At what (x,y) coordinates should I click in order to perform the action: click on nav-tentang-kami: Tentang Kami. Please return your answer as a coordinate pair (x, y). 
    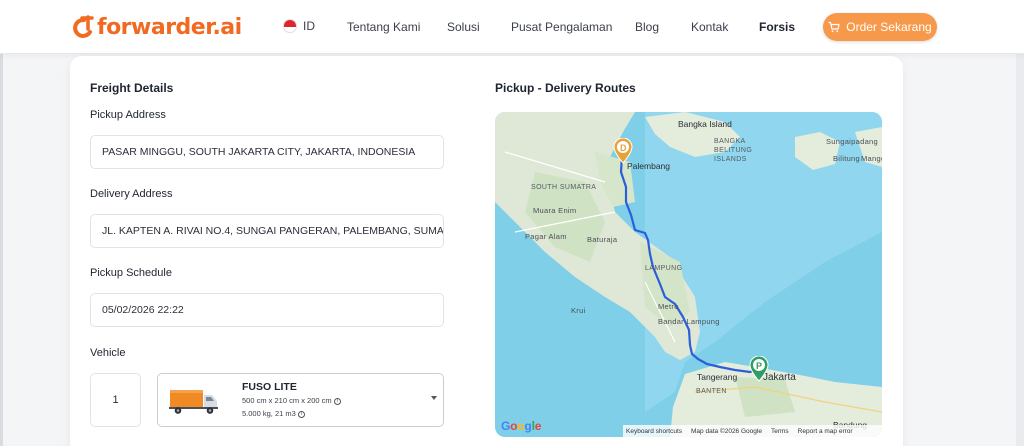
    Looking at the image, I should click on (383, 27).